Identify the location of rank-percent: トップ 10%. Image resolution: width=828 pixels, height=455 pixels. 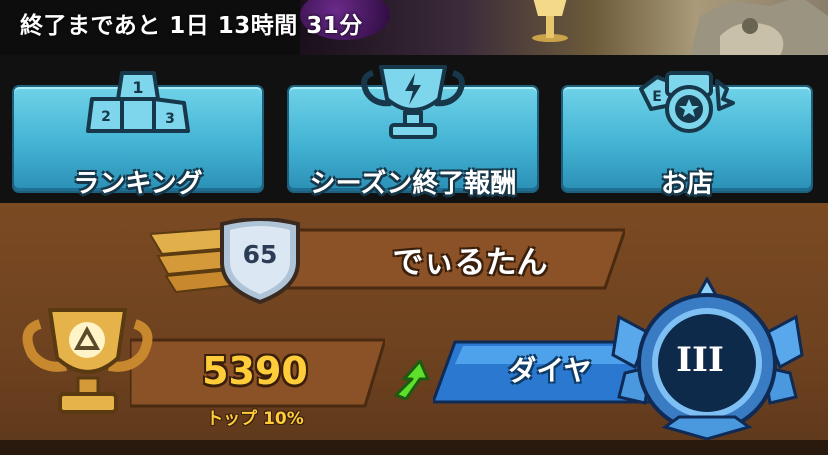
(255, 419).